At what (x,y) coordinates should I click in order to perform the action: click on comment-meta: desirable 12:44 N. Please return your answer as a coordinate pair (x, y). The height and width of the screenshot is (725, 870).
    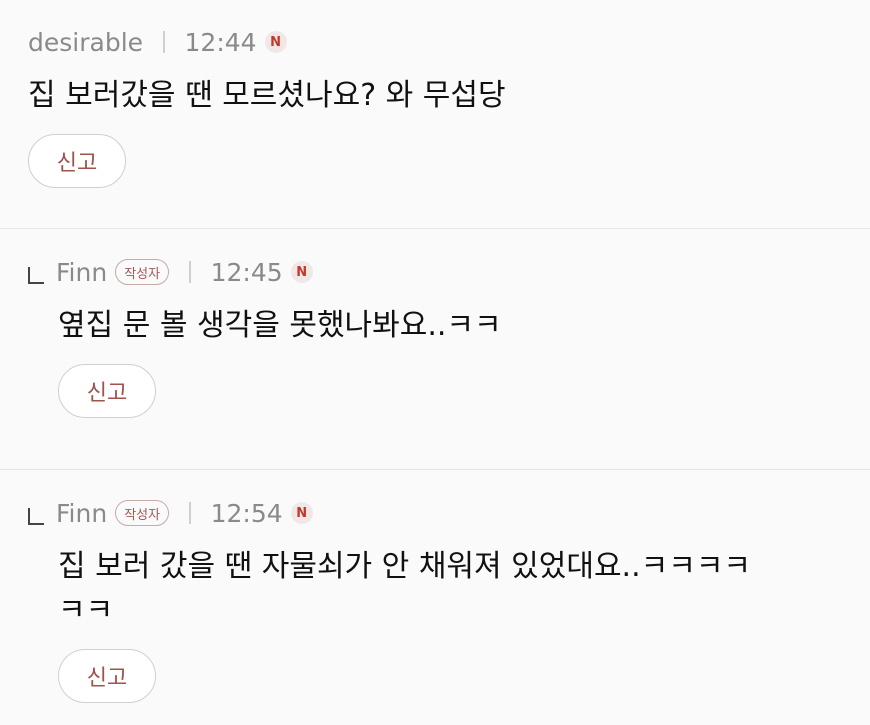
    Looking at the image, I should click on (449, 42).